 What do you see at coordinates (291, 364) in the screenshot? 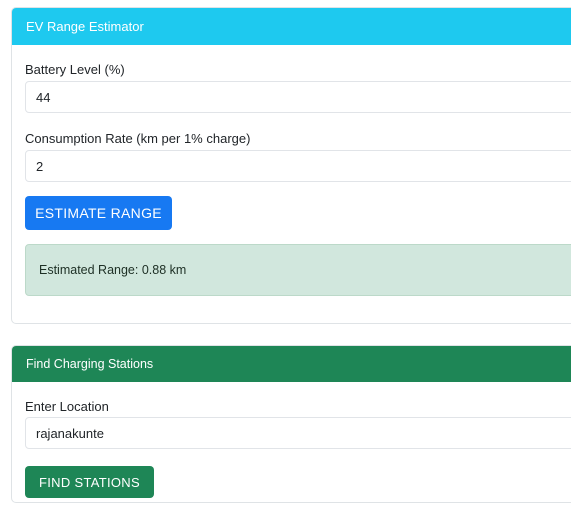
I see `charging-stations-header: Find Charging Stations` at bounding box center [291, 364].